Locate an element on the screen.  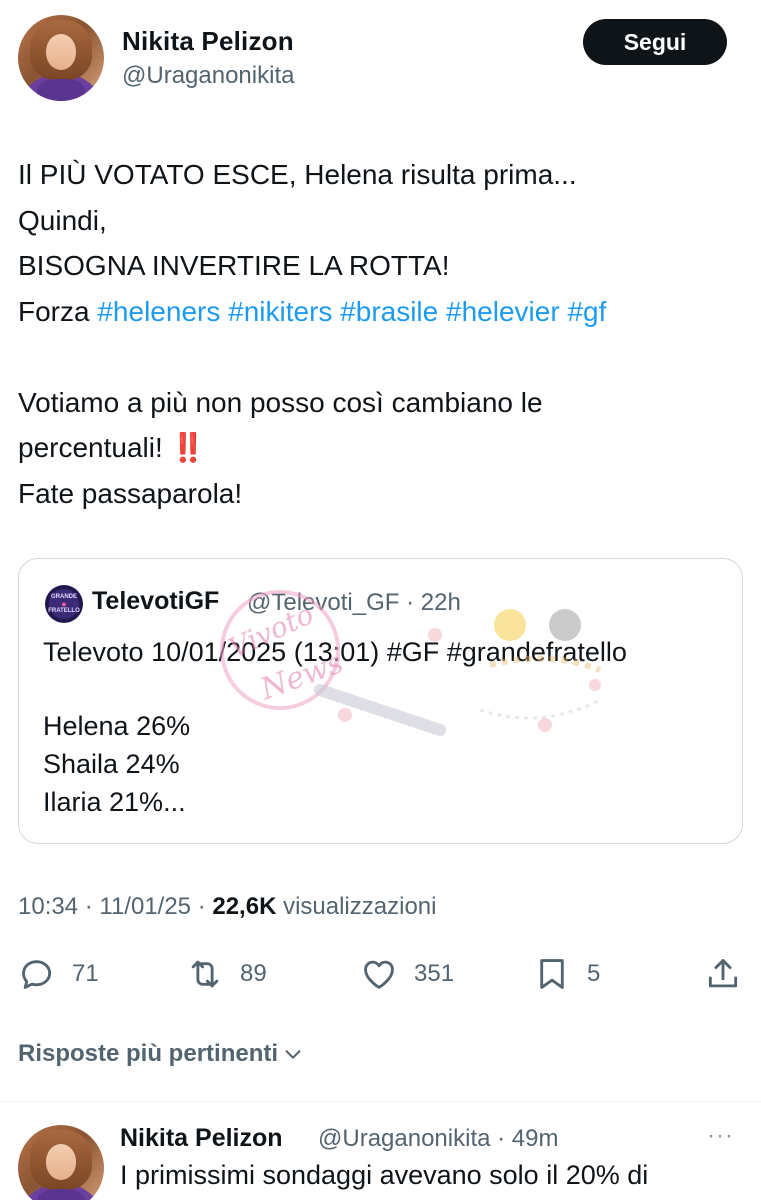
share-icon is located at coordinates (723, 973).